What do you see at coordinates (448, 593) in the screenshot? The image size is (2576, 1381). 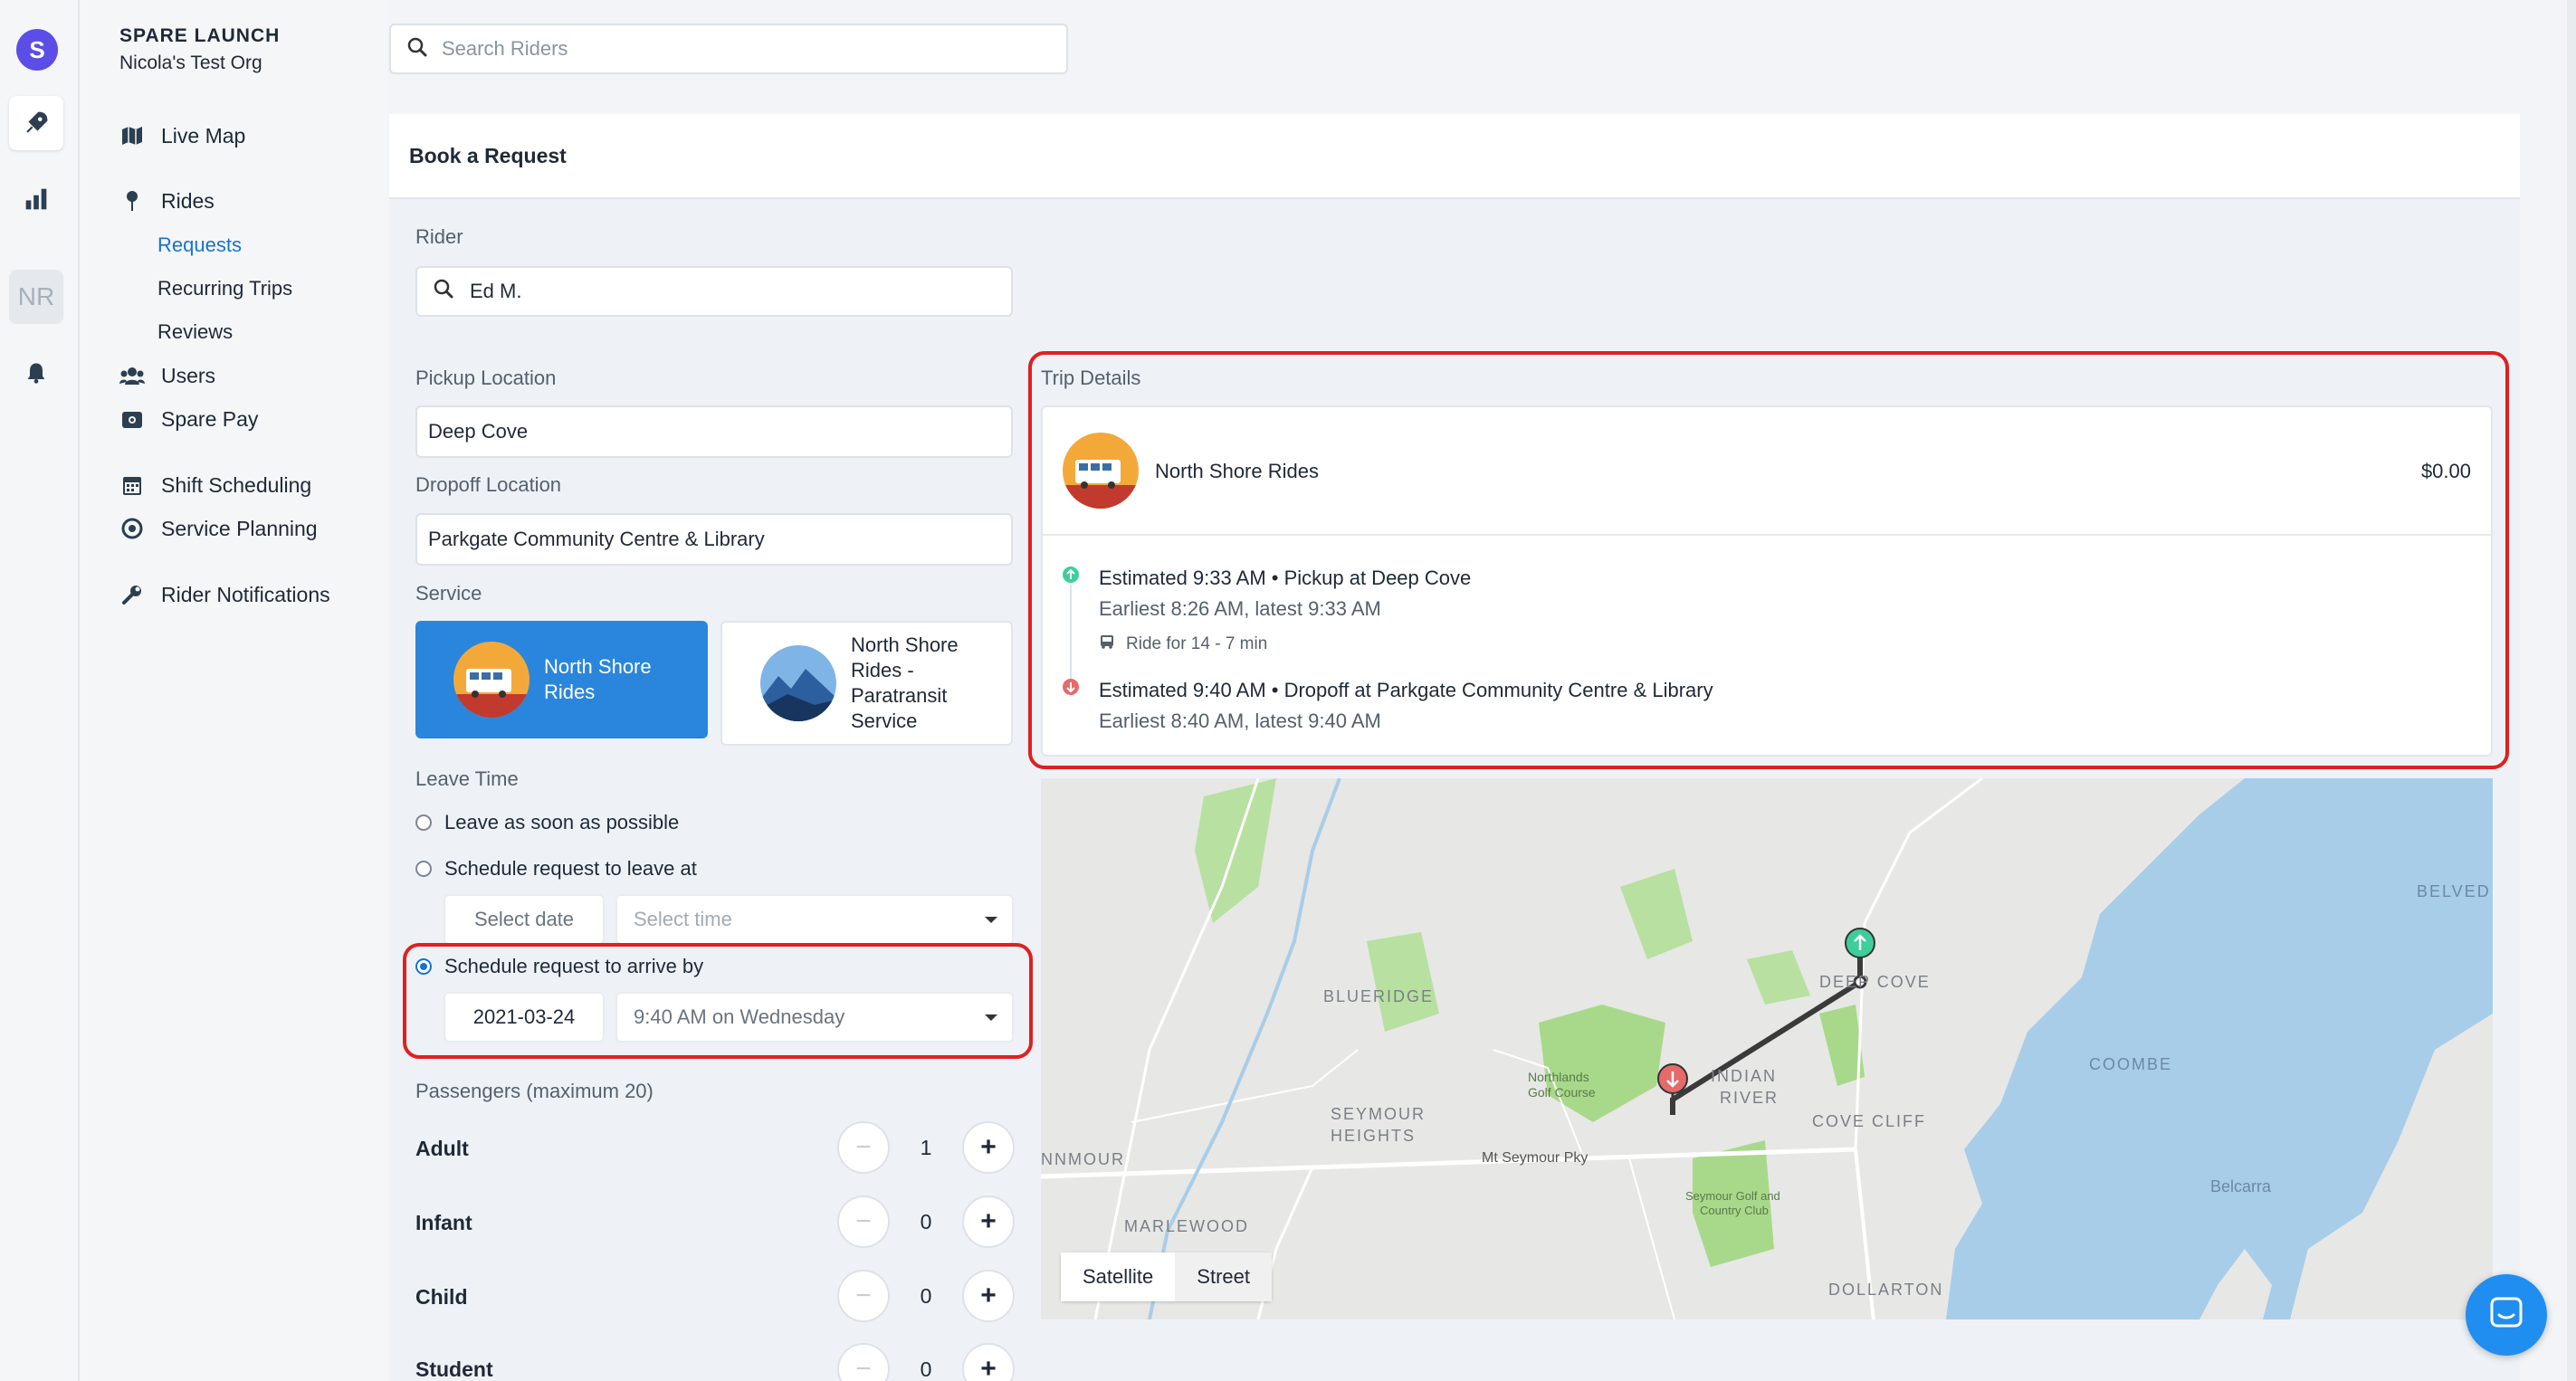 I see `service-label: Service` at bounding box center [448, 593].